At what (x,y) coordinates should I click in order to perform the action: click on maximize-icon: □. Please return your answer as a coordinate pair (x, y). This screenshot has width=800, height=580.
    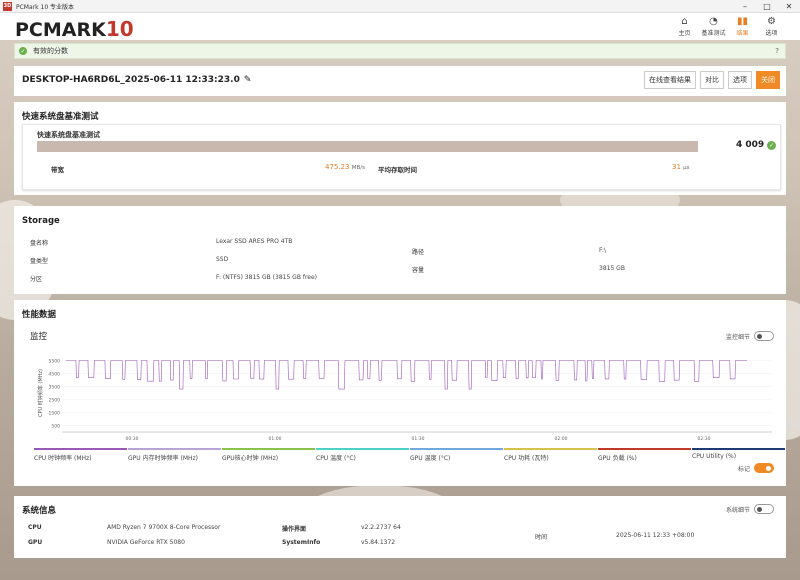
    Looking at the image, I should click on (767, 6).